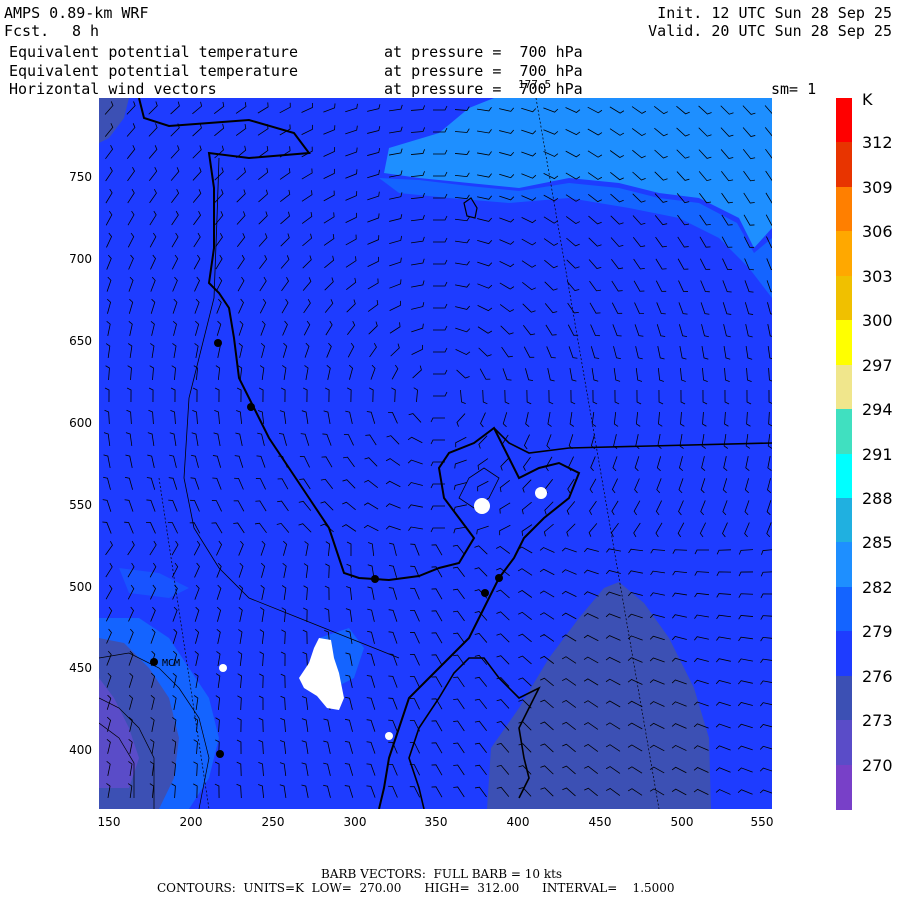  Describe the element at coordinates (86, 31) in the screenshot. I see `forecast-value: 8 h` at that location.